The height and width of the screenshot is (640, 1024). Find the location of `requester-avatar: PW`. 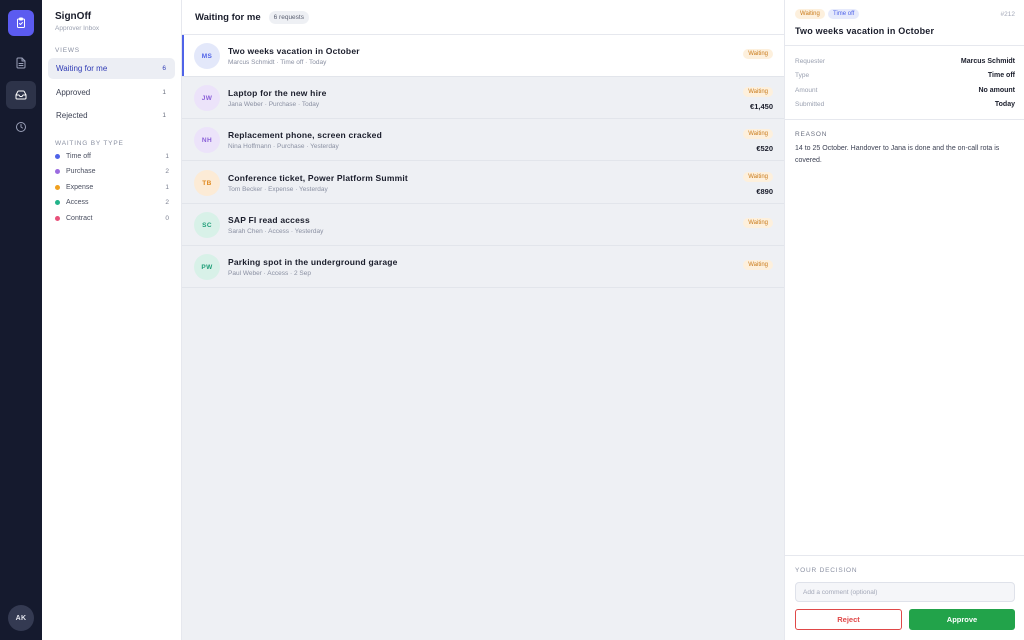

requester-avatar: PW is located at coordinates (207, 267).